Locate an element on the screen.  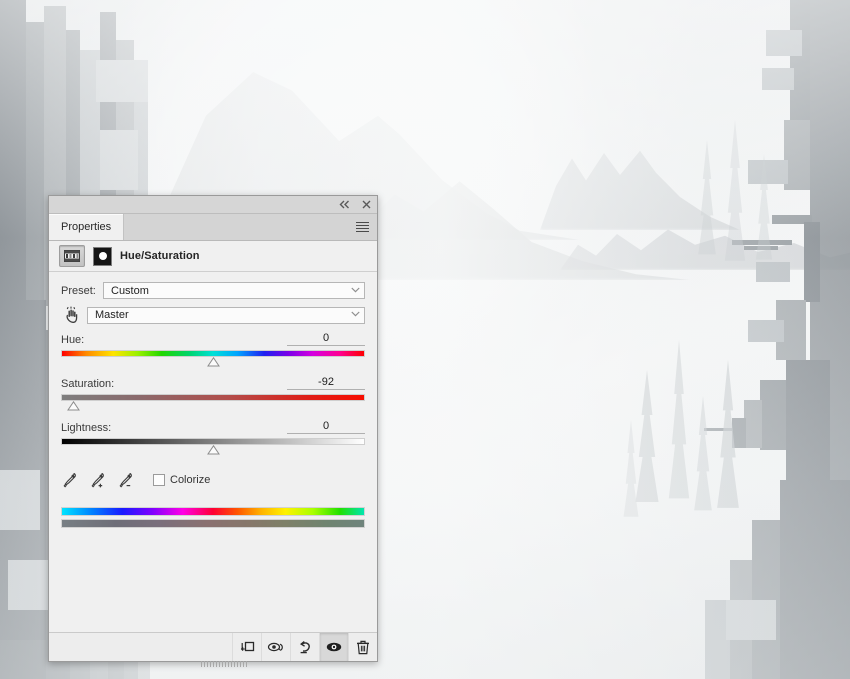
slider-lightness-label: Lightness: is located at coordinates (86, 428).